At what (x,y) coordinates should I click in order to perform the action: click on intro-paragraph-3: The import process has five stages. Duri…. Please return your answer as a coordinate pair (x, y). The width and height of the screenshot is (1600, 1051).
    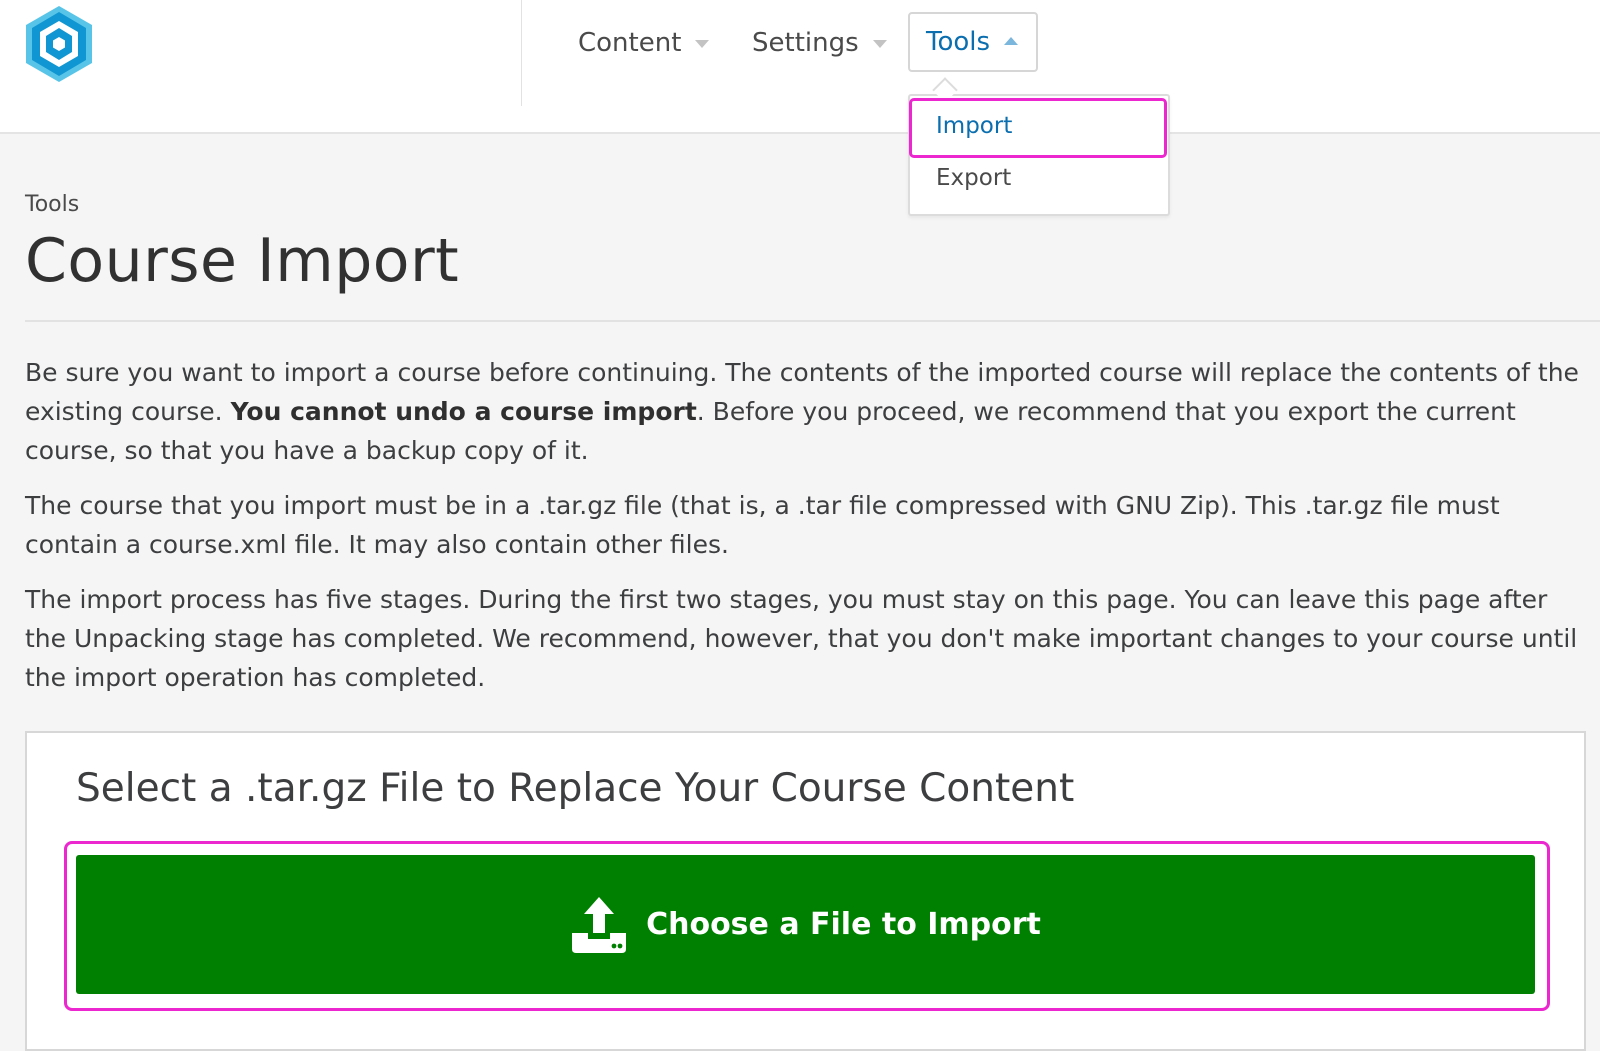
    Looking at the image, I should click on (801, 638).